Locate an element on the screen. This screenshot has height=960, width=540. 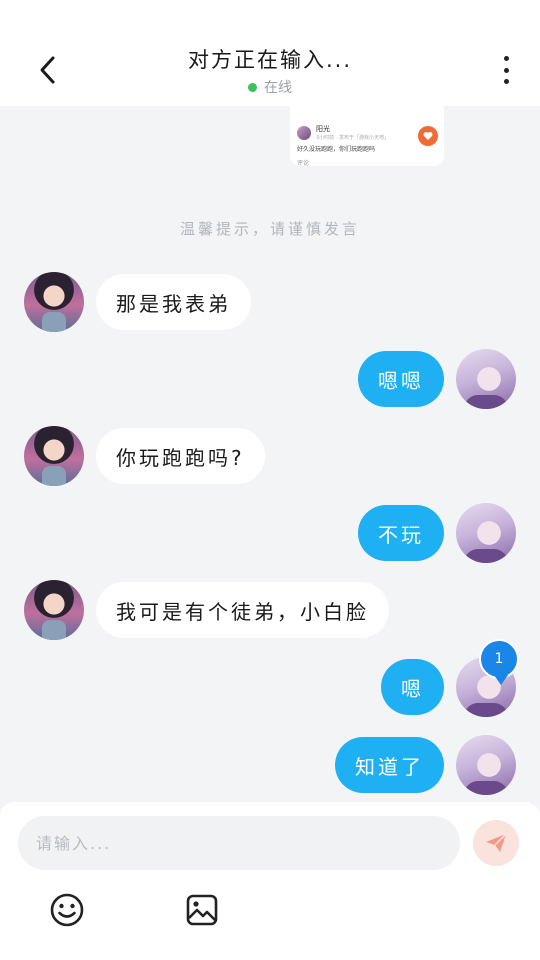
message-bubble: 知道了 is located at coordinates (389, 765).